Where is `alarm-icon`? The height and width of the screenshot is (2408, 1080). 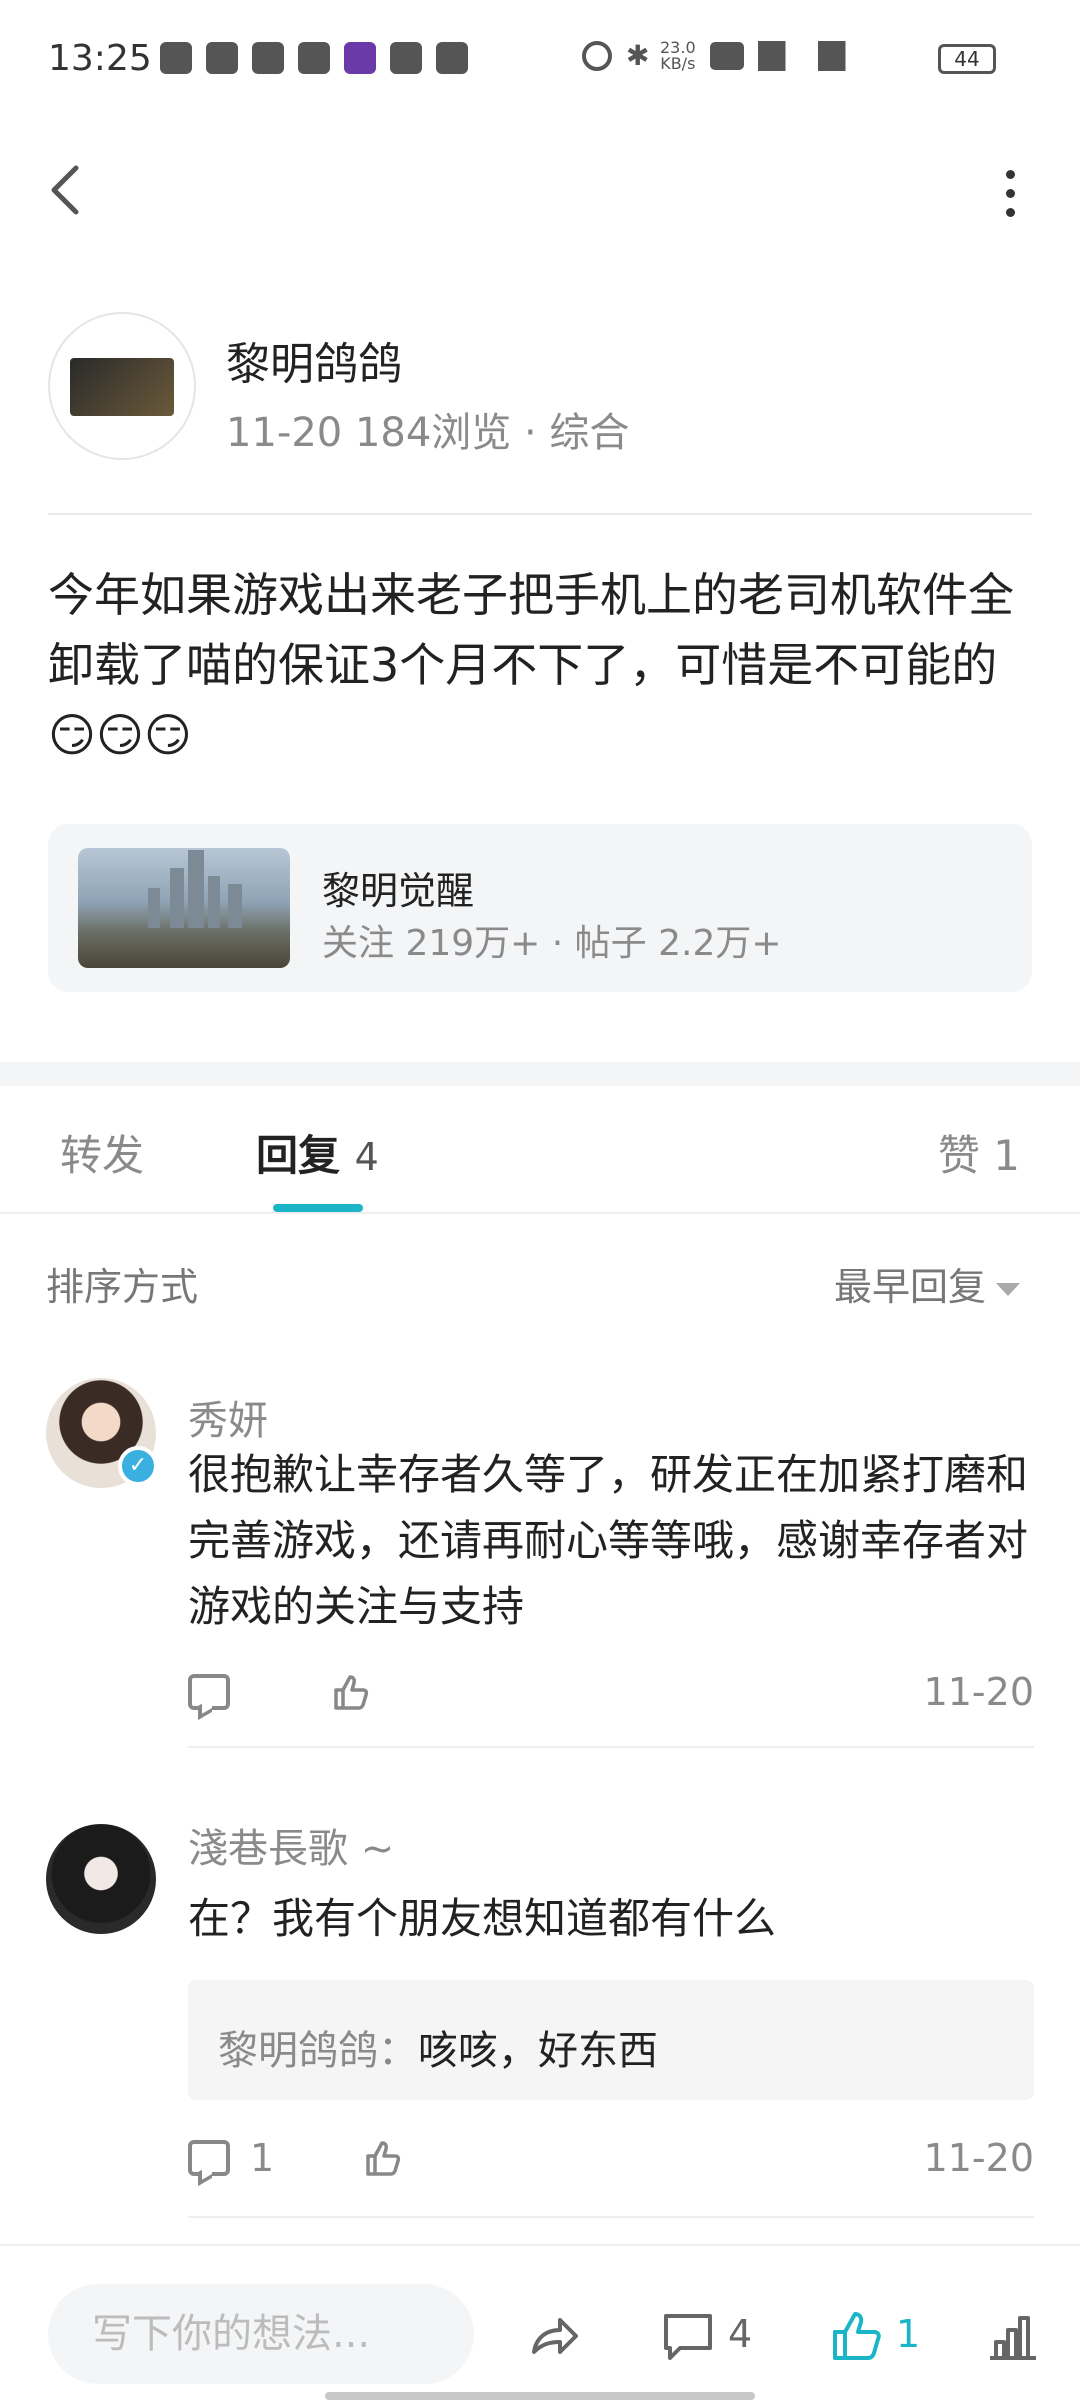
alarm-icon is located at coordinates (597, 56).